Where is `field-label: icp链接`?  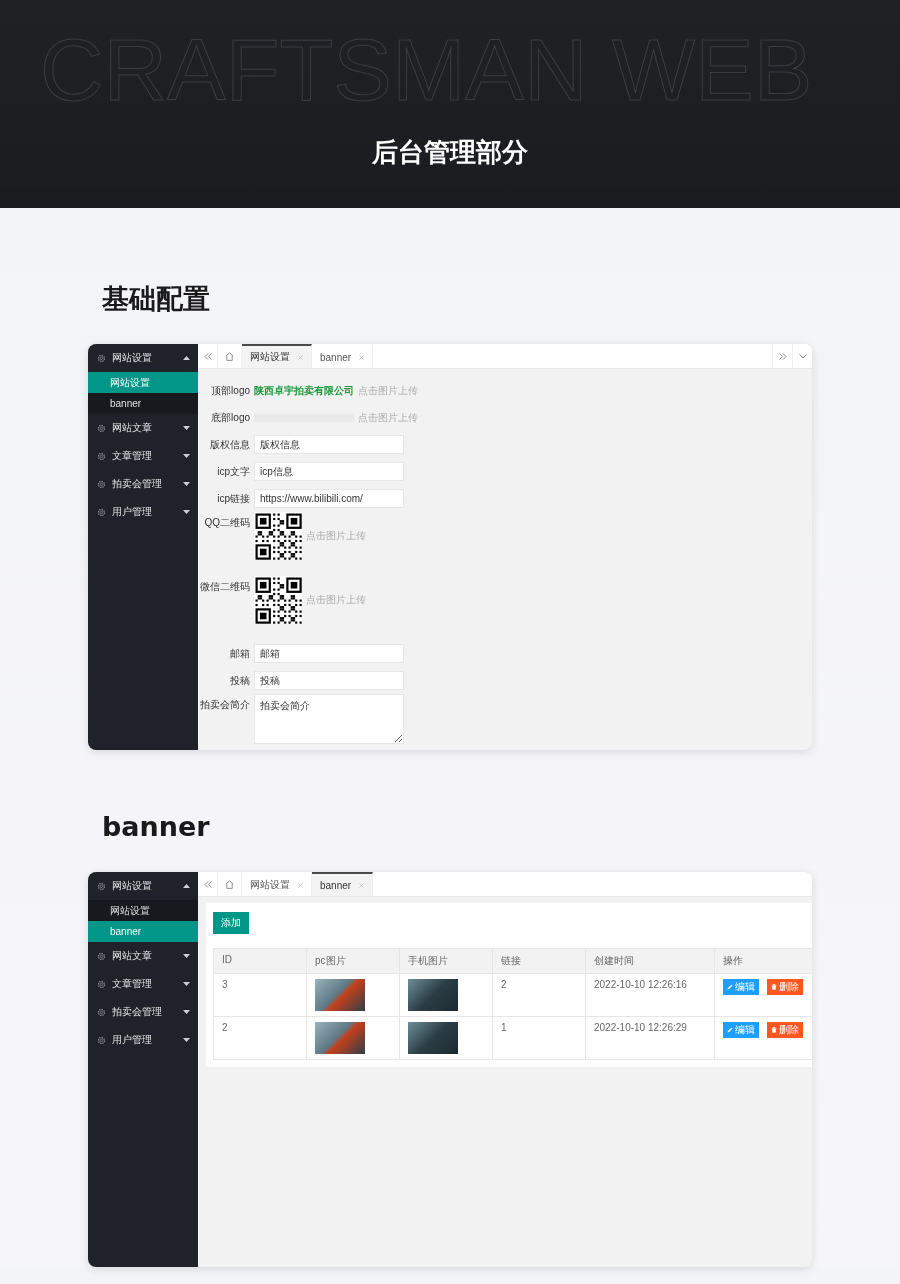 field-label: icp链接 is located at coordinates (233, 498).